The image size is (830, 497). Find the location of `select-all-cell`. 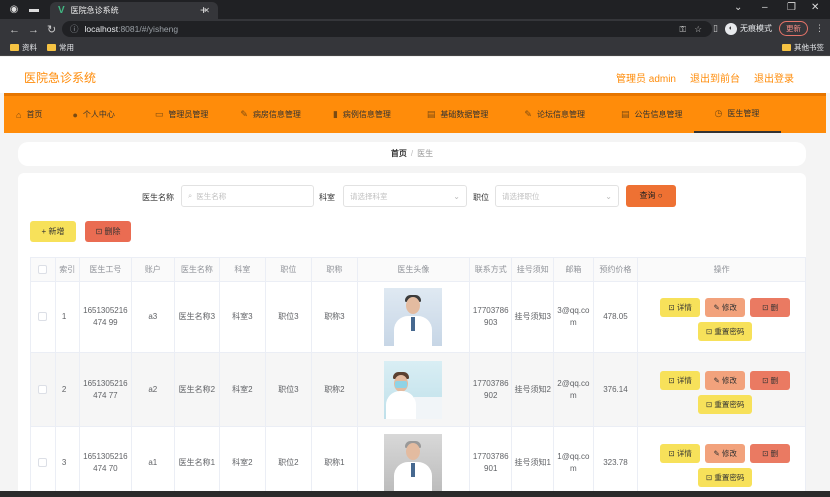

select-all-cell is located at coordinates (43, 269).